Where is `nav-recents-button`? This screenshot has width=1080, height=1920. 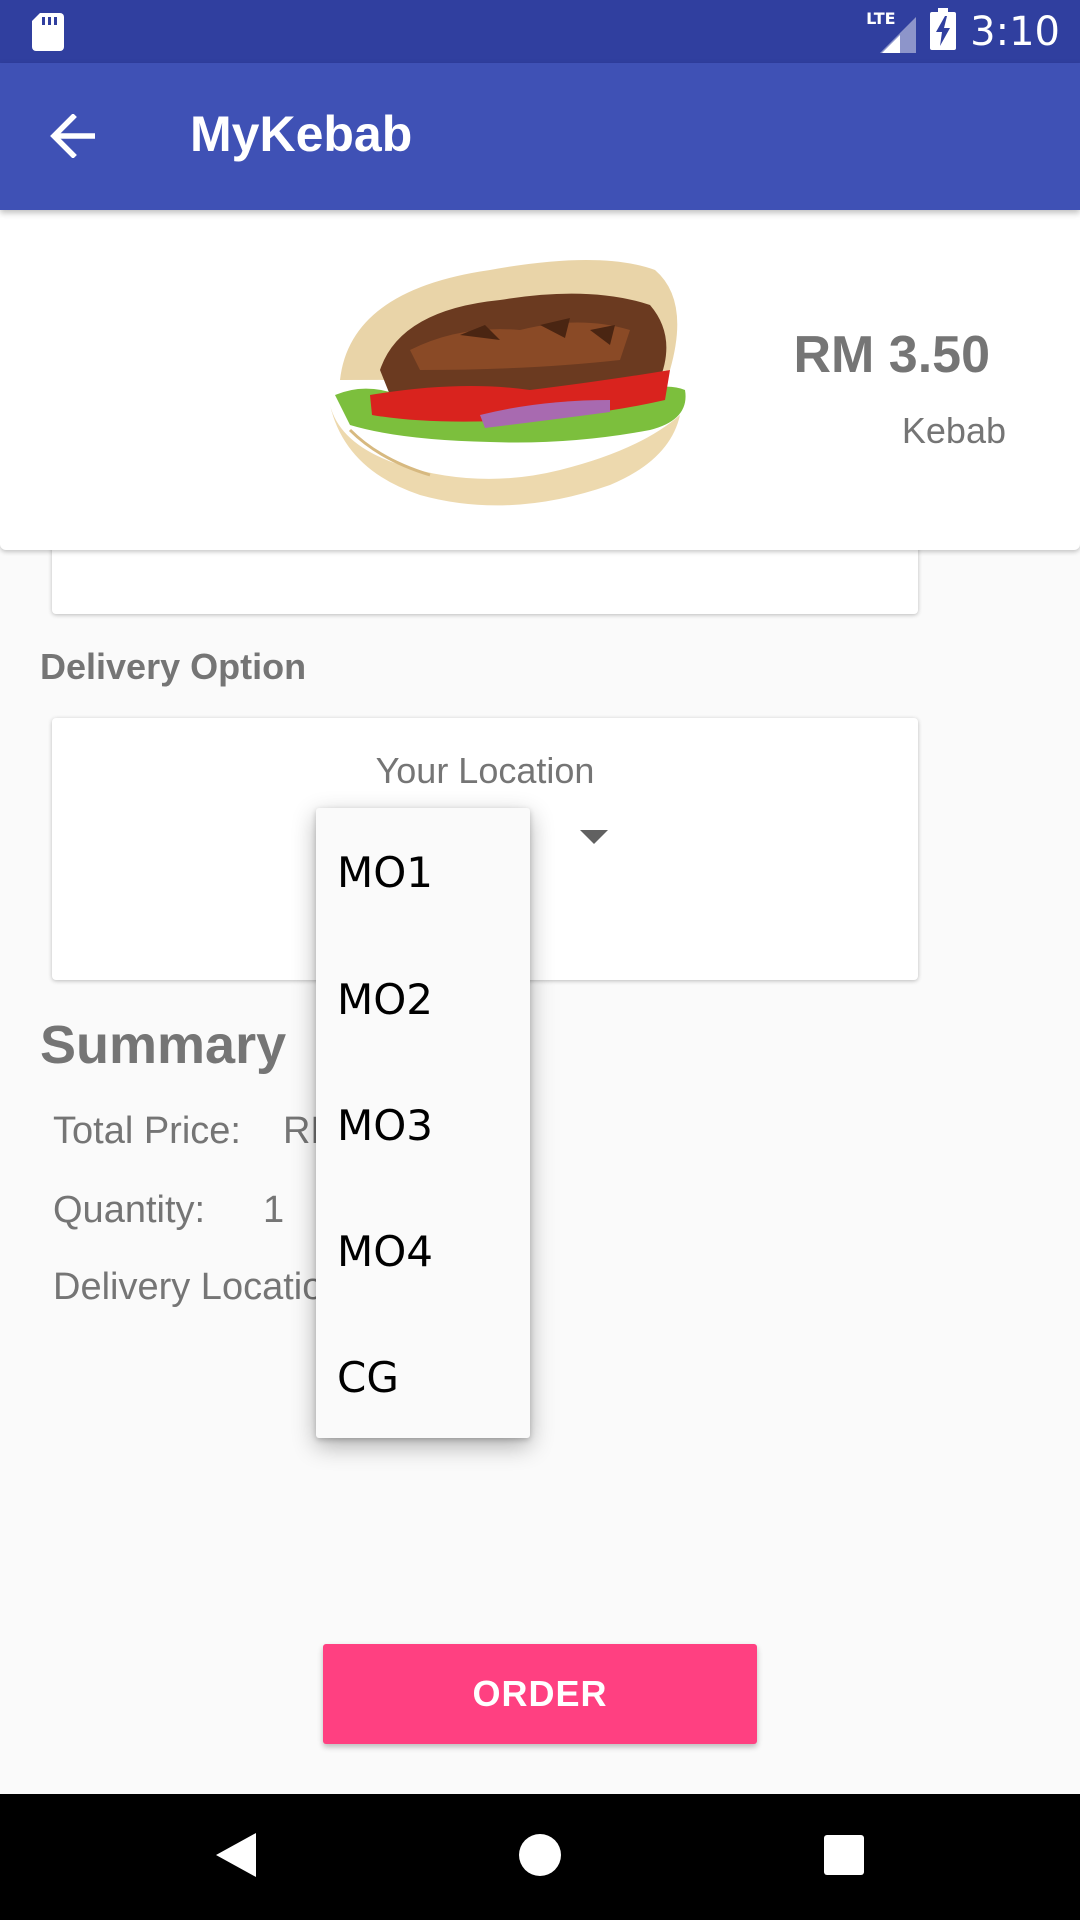
nav-recents-button is located at coordinates (844, 1857).